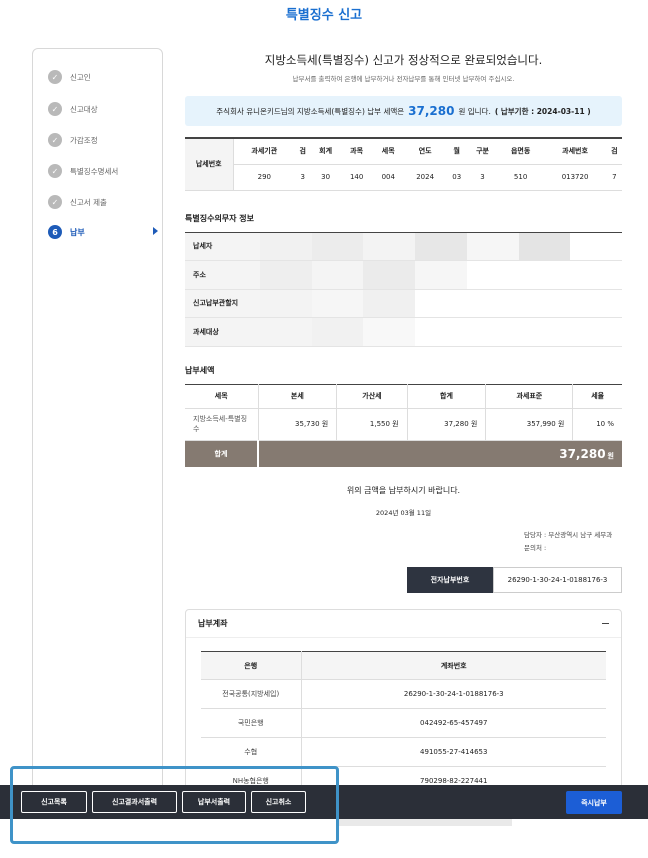 The height and width of the screenshot is (858, 648). Describe the element at coordinates (474, 111) in the screenshot. I see `notice-suffix: 원 입니다.` at that location.